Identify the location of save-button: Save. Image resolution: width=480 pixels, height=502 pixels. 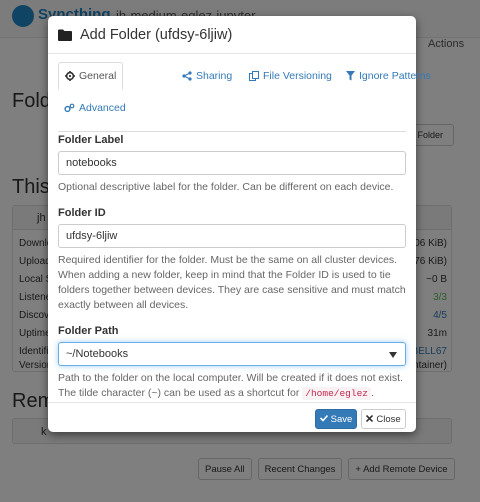
(336, 419).